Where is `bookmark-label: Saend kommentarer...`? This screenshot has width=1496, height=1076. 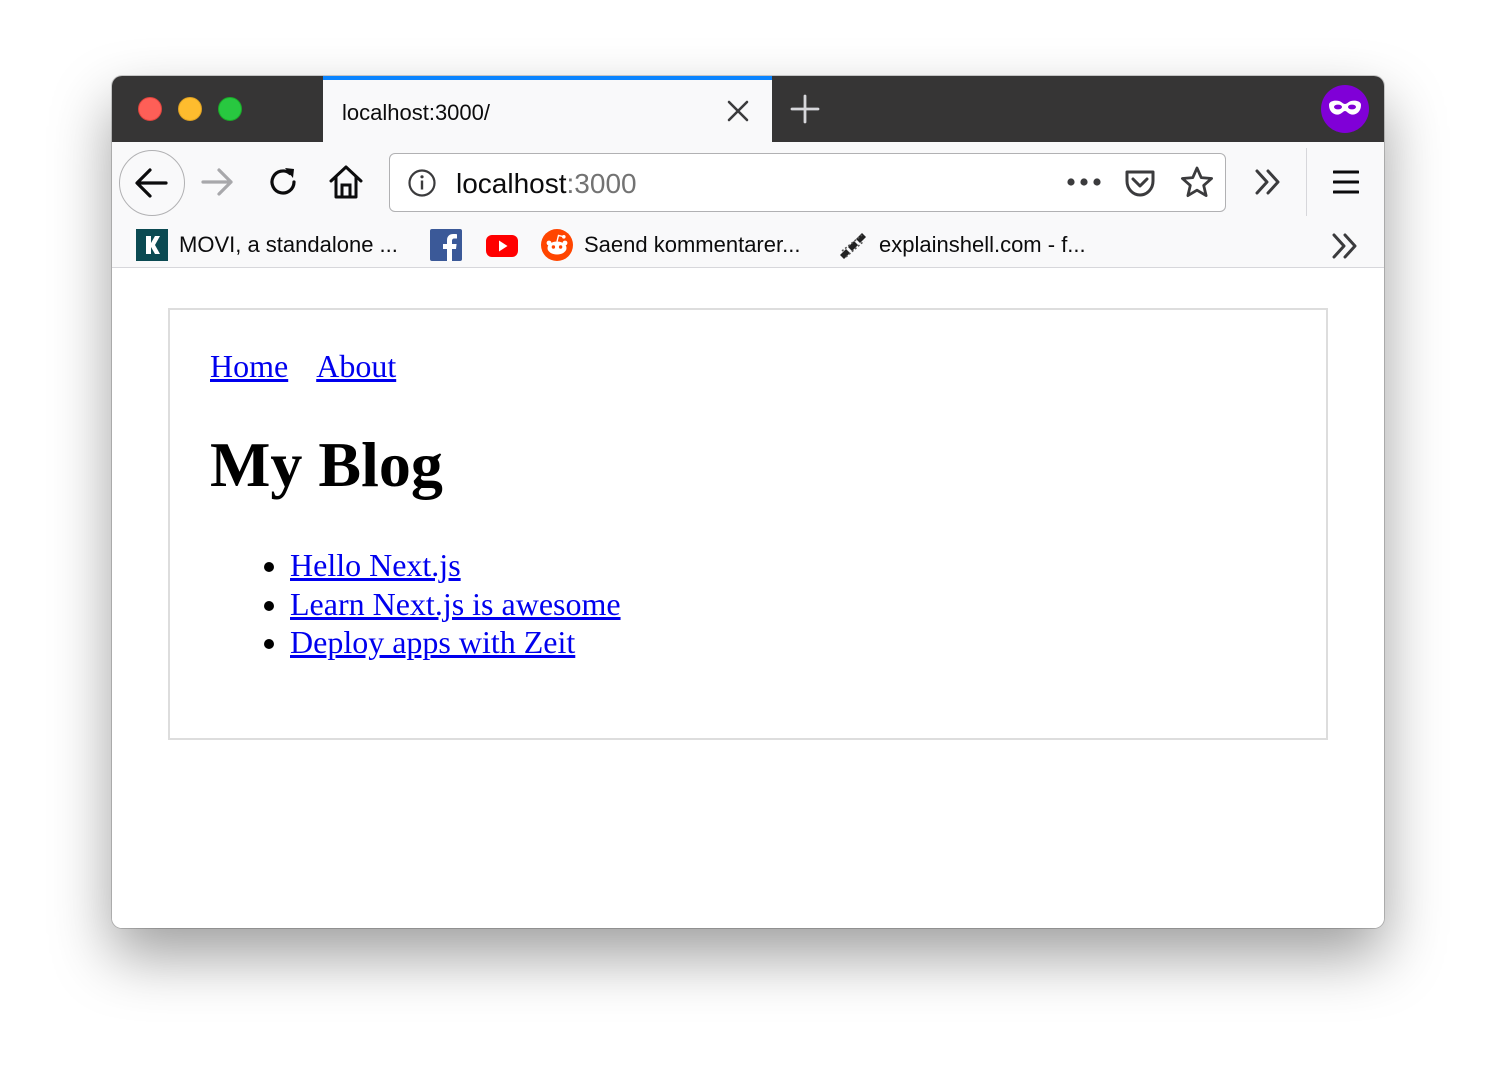 bookmark-label: Saend kommentarer... is located at coordinates (692, 244).